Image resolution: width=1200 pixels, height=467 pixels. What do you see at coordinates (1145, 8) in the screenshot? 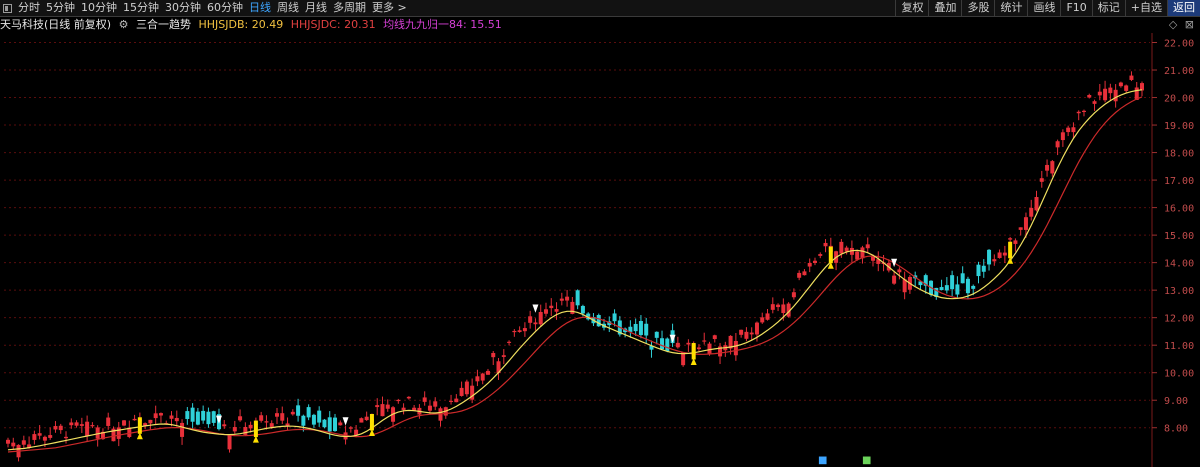
I see `toolbar-action-7: +自选` at bounding box center [1145, 8].